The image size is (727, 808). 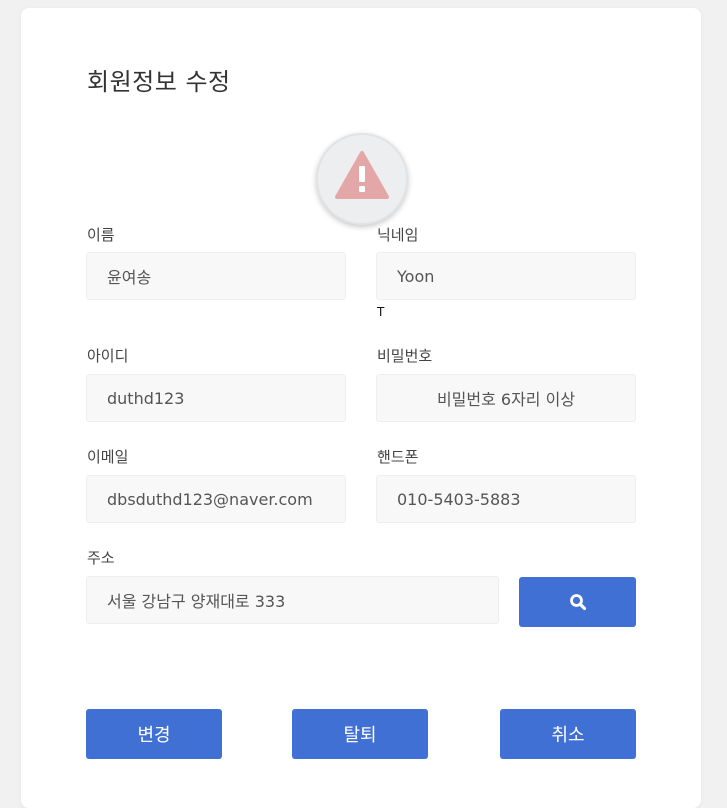 What do you see at coordinates (360, 734) in the screenshot?
I see `withdraw-button: 탈퇴` at bounding box center [360, 734].